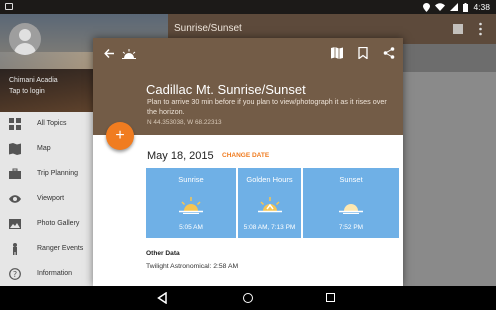 The height and width of the screenshot is (310, 496). Describe the element at coordinates (55, 273) in the screenshot. I see `menu-item-label: Information` at that location.